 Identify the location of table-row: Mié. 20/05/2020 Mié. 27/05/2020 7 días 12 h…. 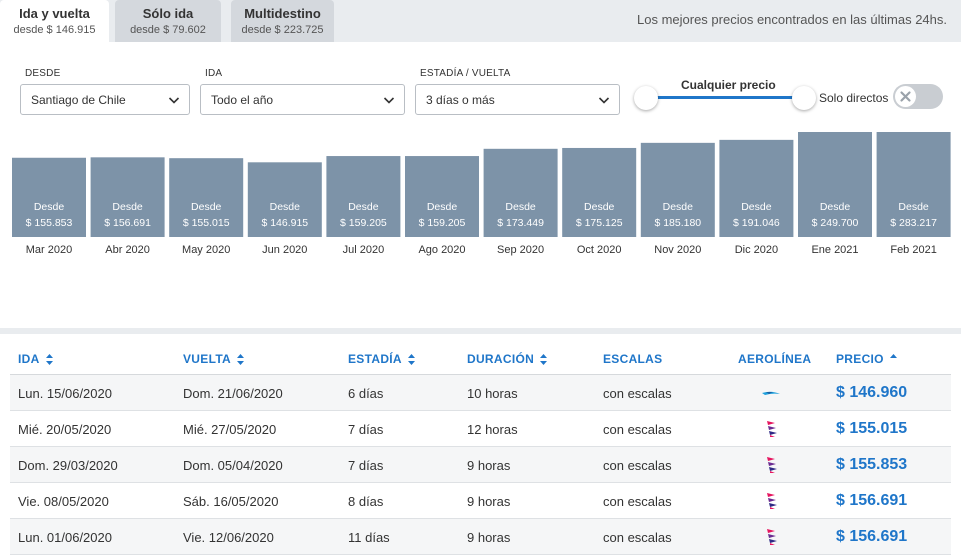
(480, 429).